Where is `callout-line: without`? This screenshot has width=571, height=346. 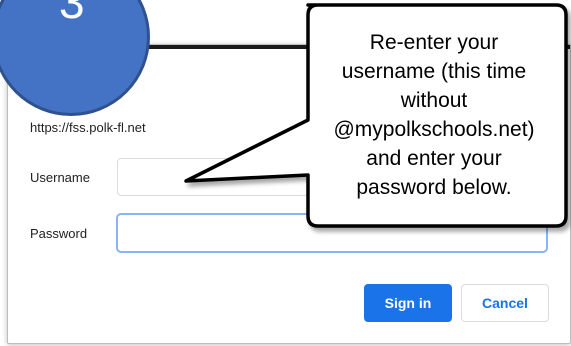 callout-line: without is located at coordinates (434, 100).